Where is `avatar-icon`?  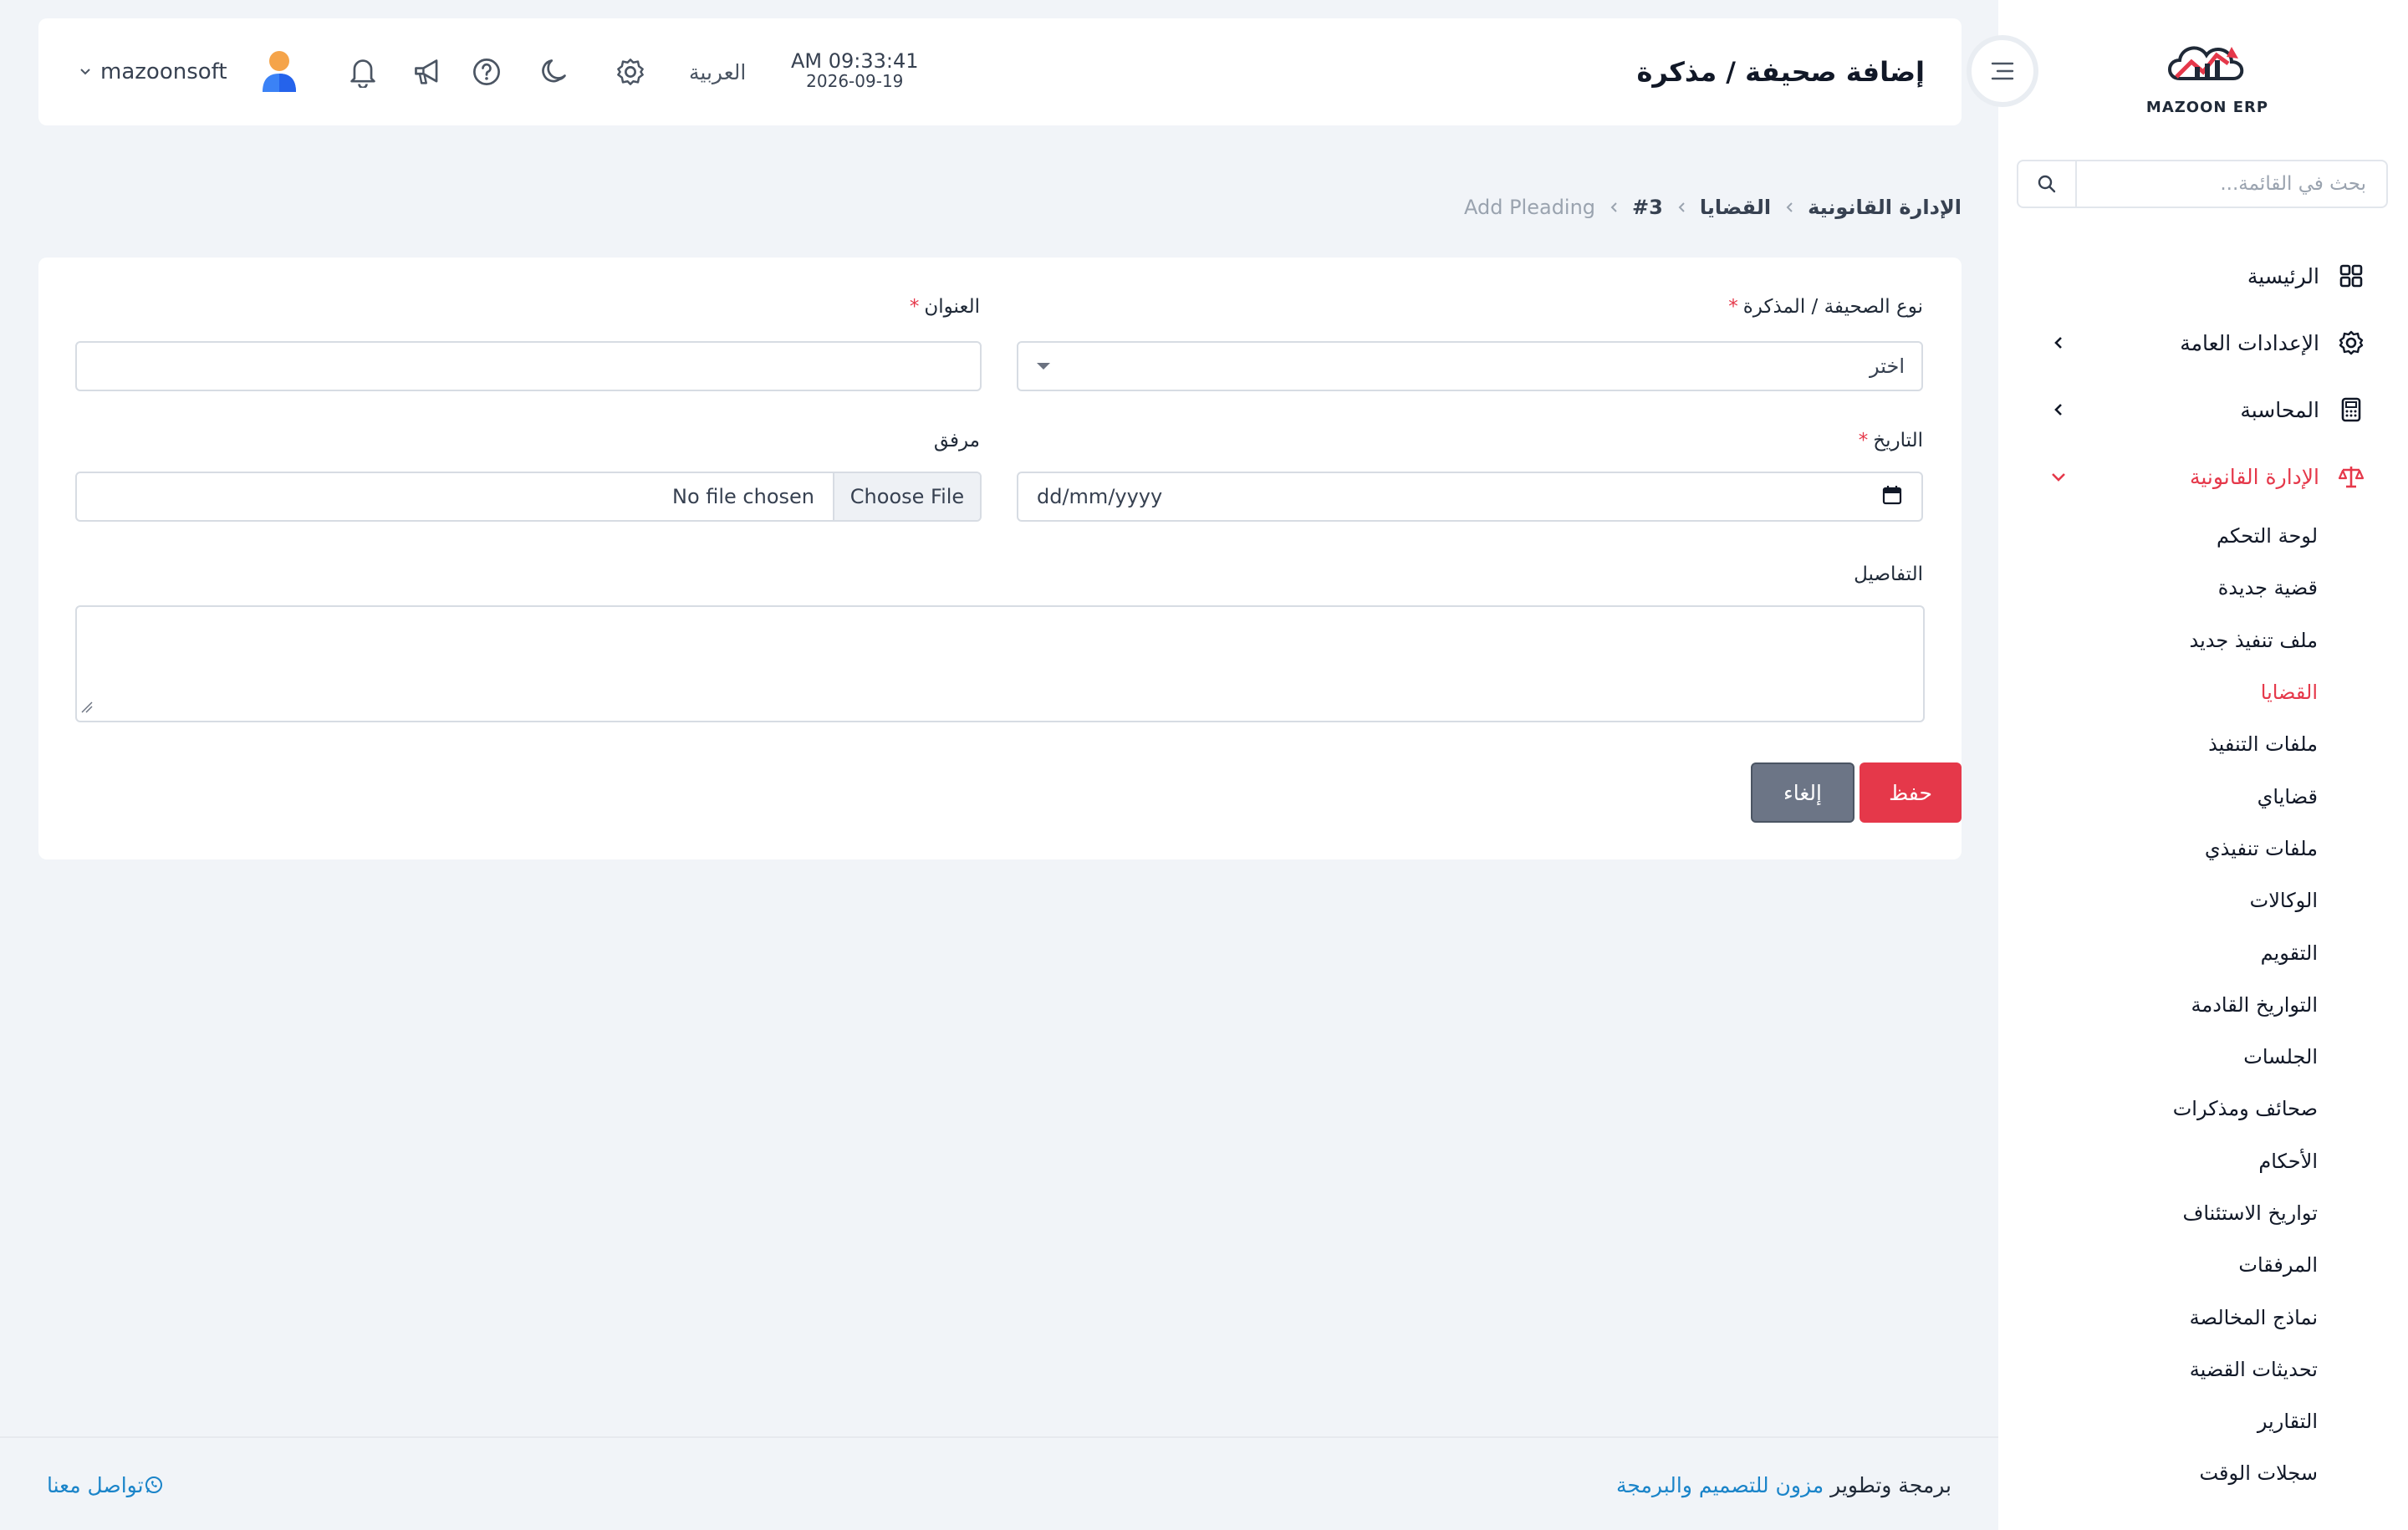 avatar-icon is located at coordinates (279, 71).